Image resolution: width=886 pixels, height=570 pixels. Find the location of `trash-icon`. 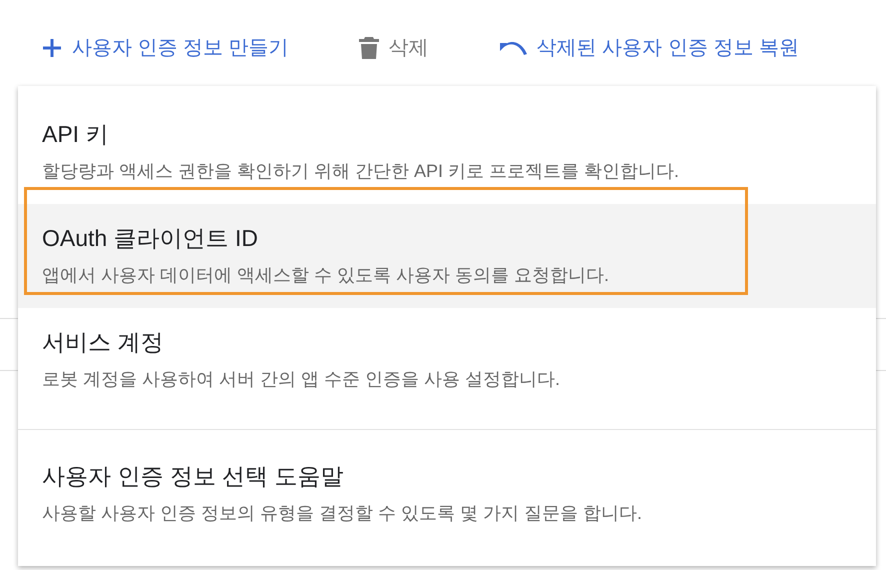

trash-icon is located at coordinates (368, 48).